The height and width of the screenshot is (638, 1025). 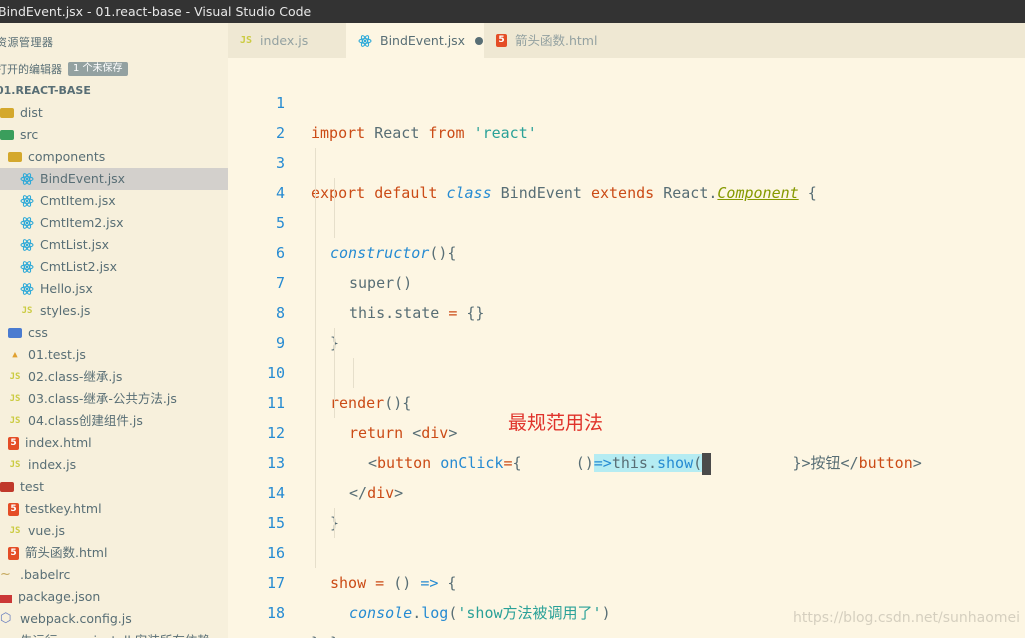 What do you see at coordinates (114, 597) in the screenshot?
I see `file-tree-item: package.json` at bounding box center [114, 597].